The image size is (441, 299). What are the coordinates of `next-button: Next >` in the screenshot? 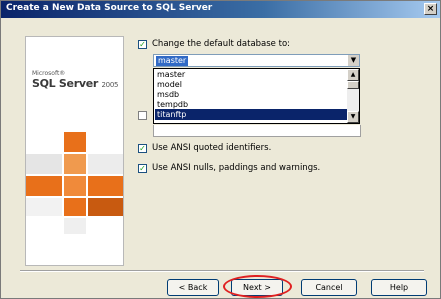 It's located at (257, 287).